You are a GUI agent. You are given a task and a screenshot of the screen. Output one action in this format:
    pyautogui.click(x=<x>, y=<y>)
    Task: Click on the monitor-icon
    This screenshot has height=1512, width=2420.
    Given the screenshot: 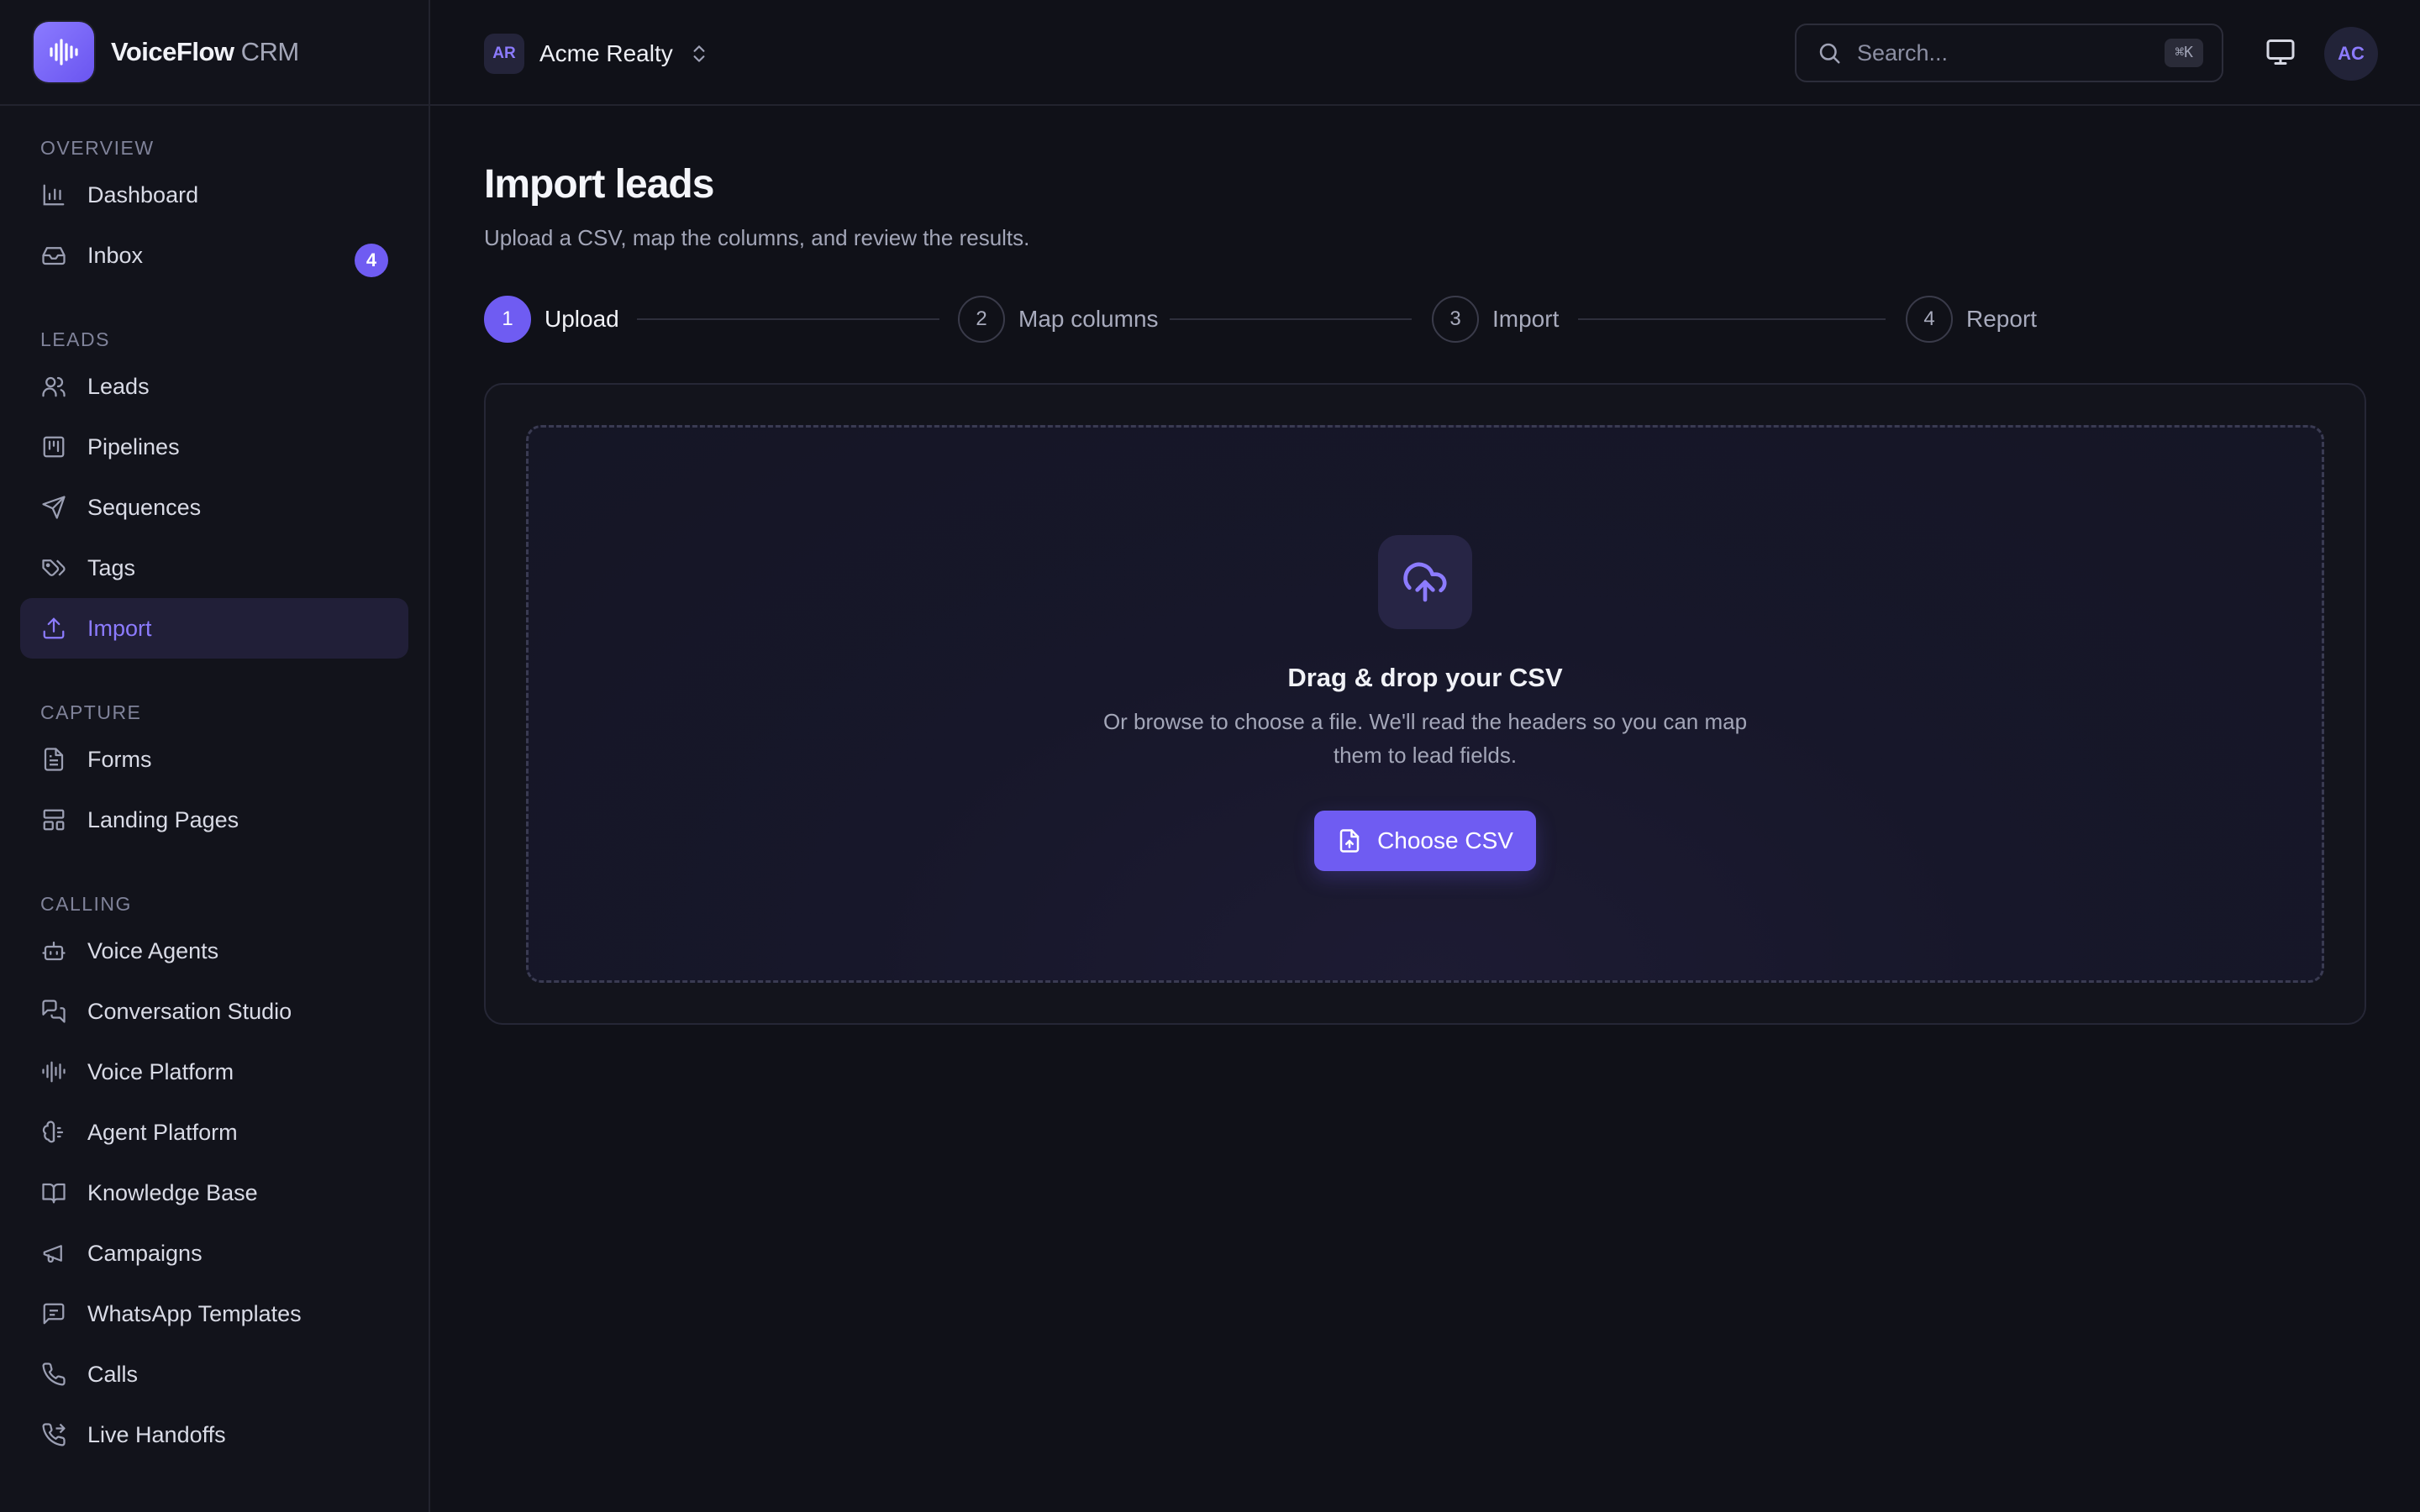 What is the action you would take?
    pyautogui.click(x=2280, y=52)
    